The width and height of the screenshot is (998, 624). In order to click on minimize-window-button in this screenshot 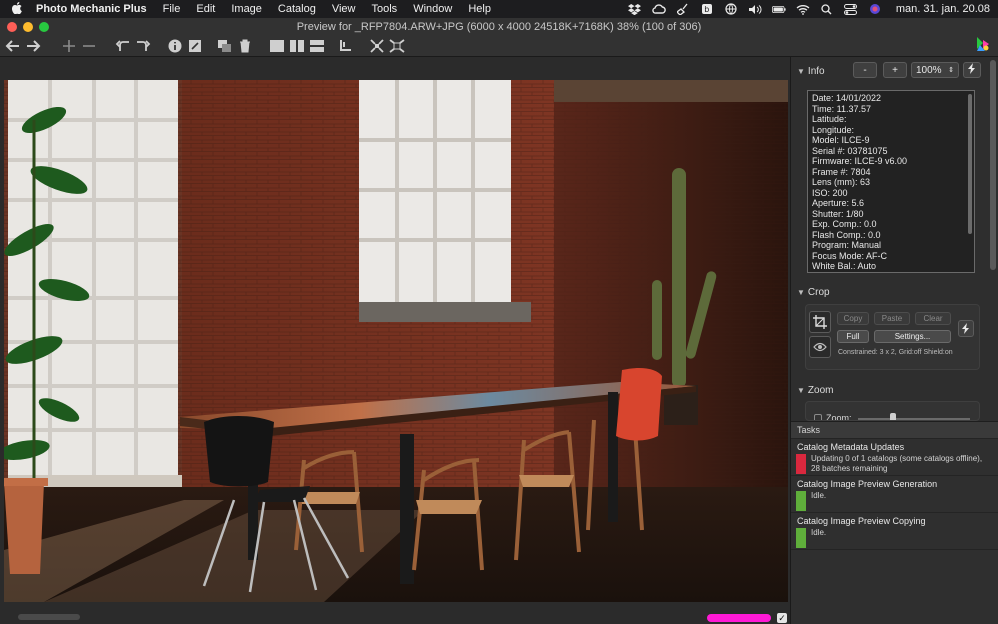, I will do `click(28, 27)`.